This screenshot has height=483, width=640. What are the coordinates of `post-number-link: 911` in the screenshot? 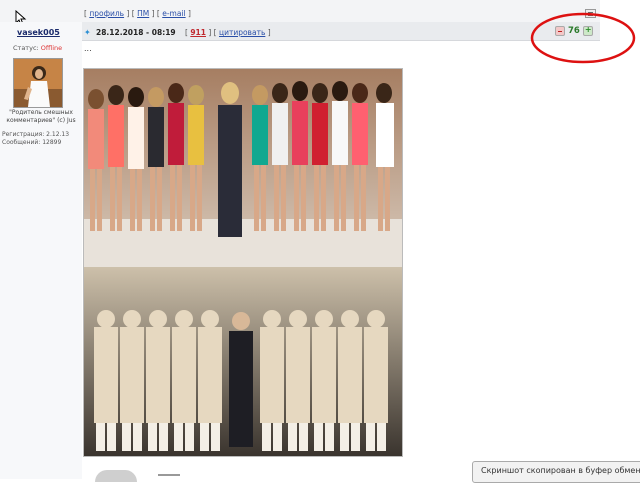 It's located at (198, 32).